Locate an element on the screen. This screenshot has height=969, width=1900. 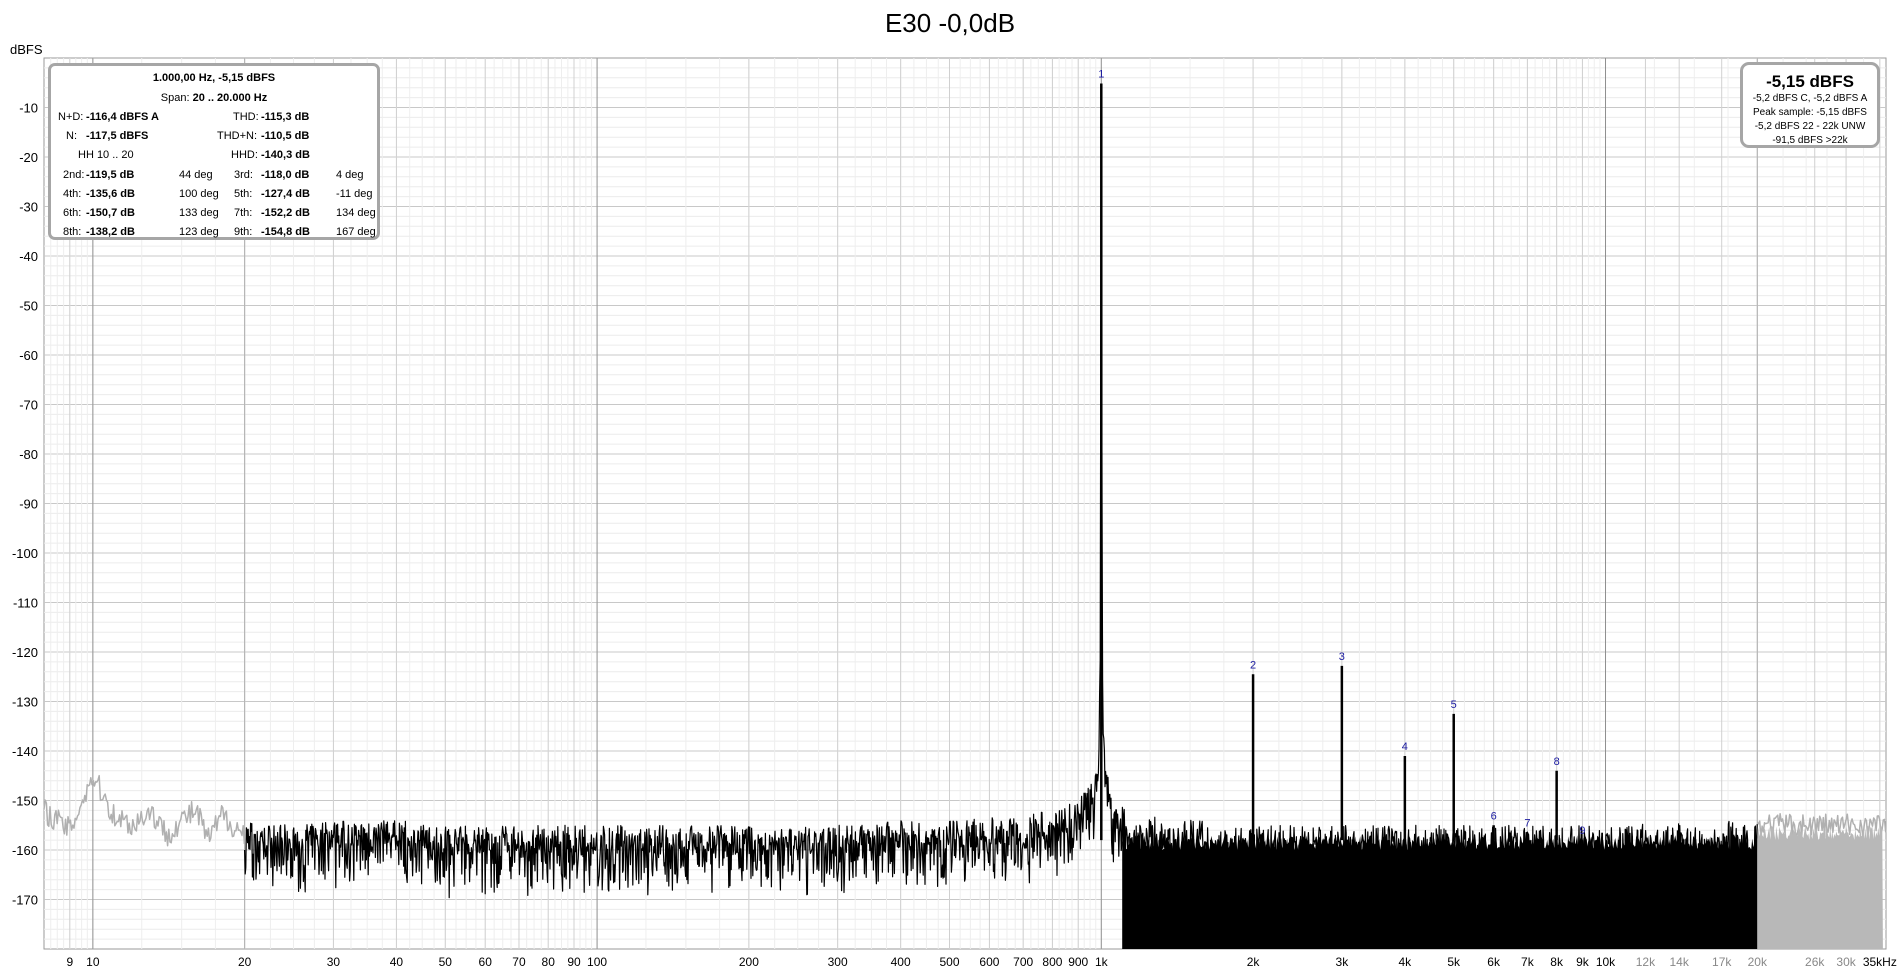
hhd-label: HHD: is located at coordinates (244, 155).